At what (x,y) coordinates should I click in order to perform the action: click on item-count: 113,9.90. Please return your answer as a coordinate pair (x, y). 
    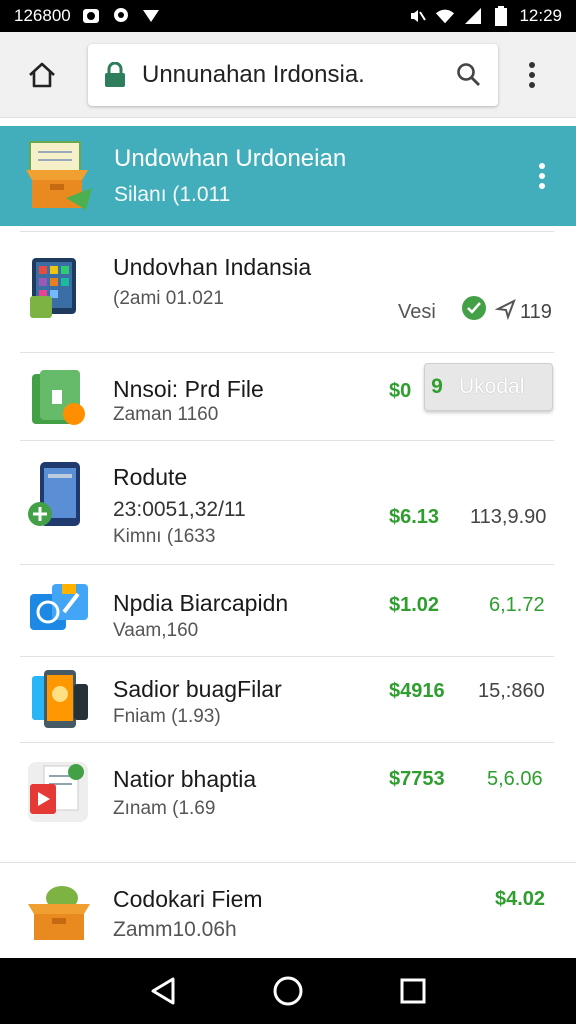
    Looking at the image, I should click on (508, 517).